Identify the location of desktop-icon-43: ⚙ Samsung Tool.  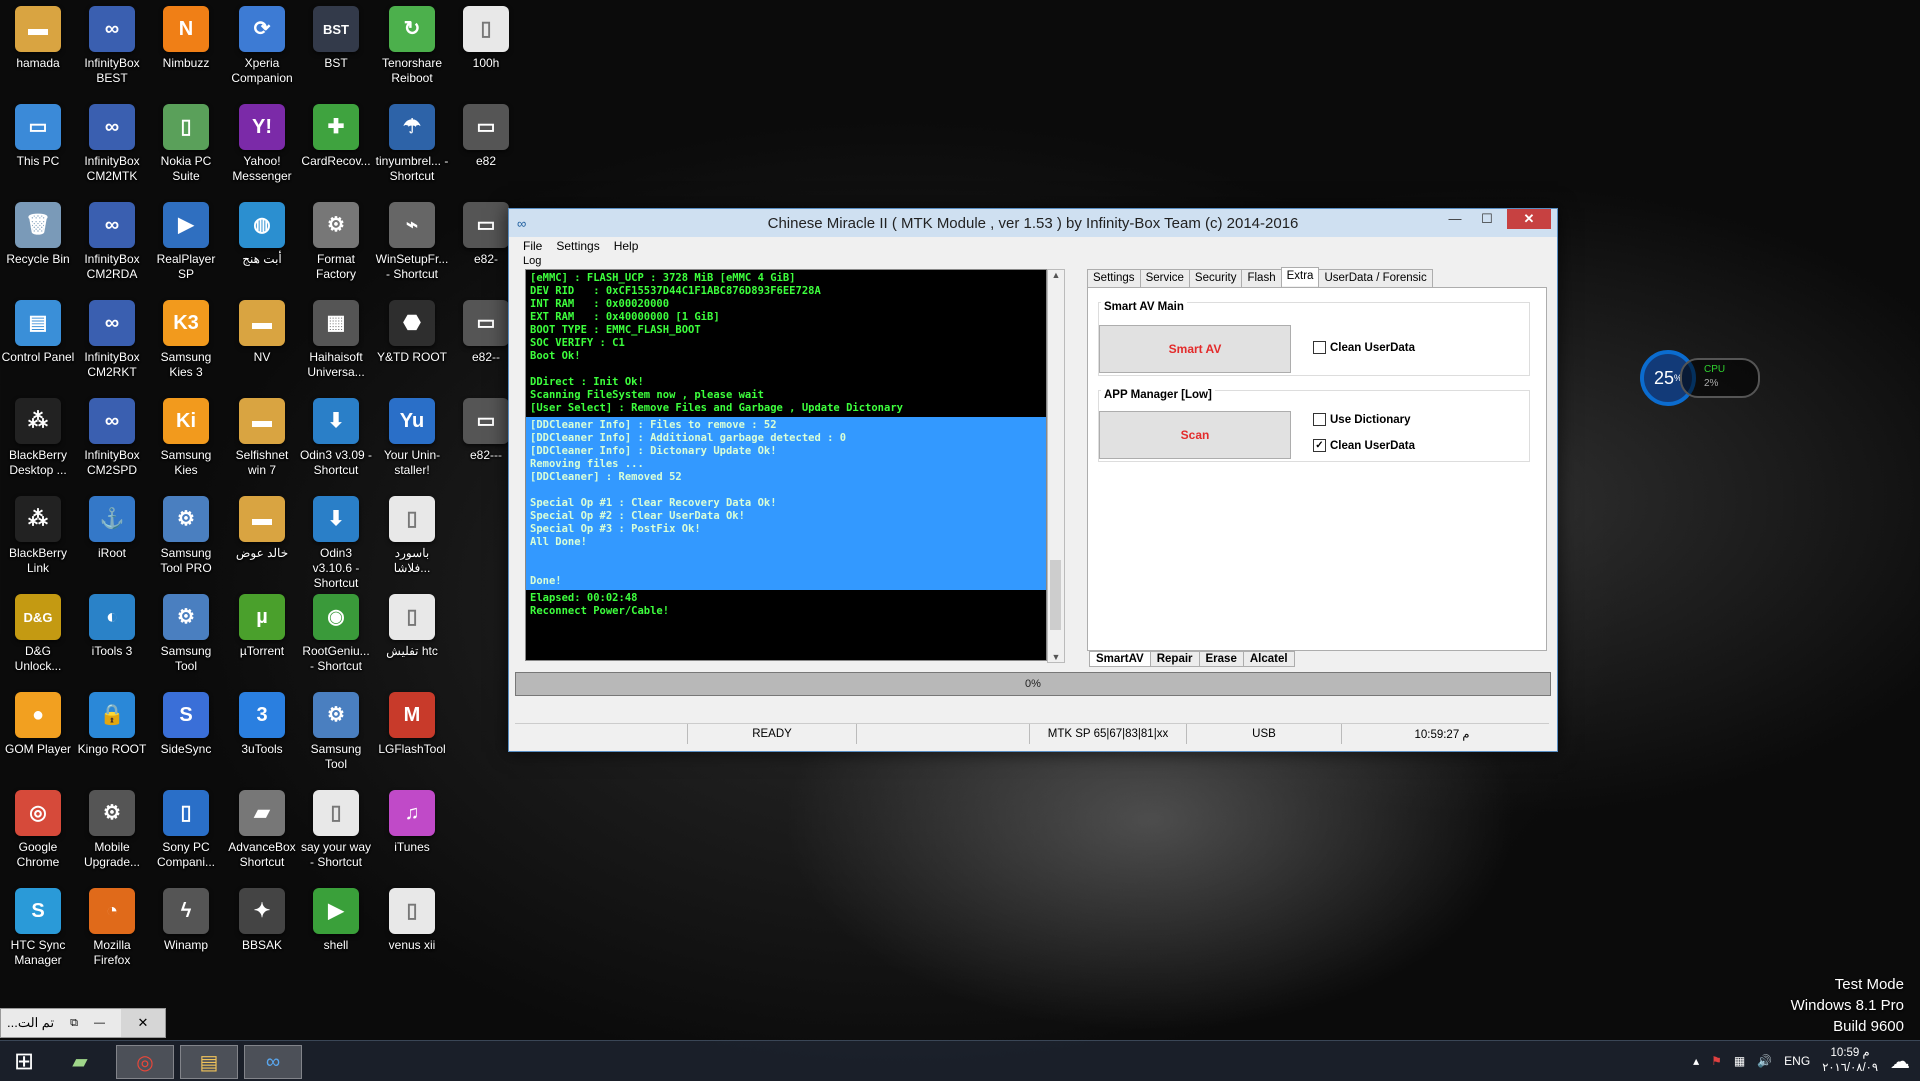
(186, 637).